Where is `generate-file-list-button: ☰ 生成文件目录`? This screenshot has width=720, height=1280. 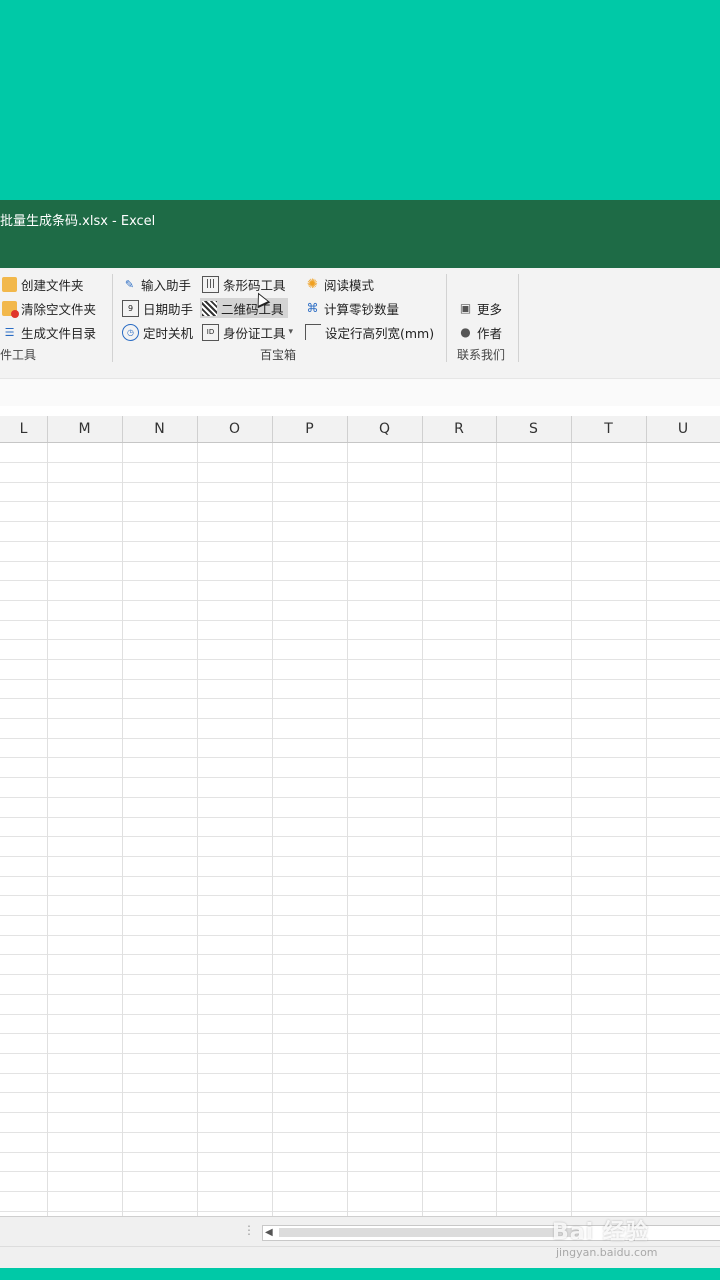 generate-file-list-button: ☰ 生成文件目录 is located at coordinates (51, 332).